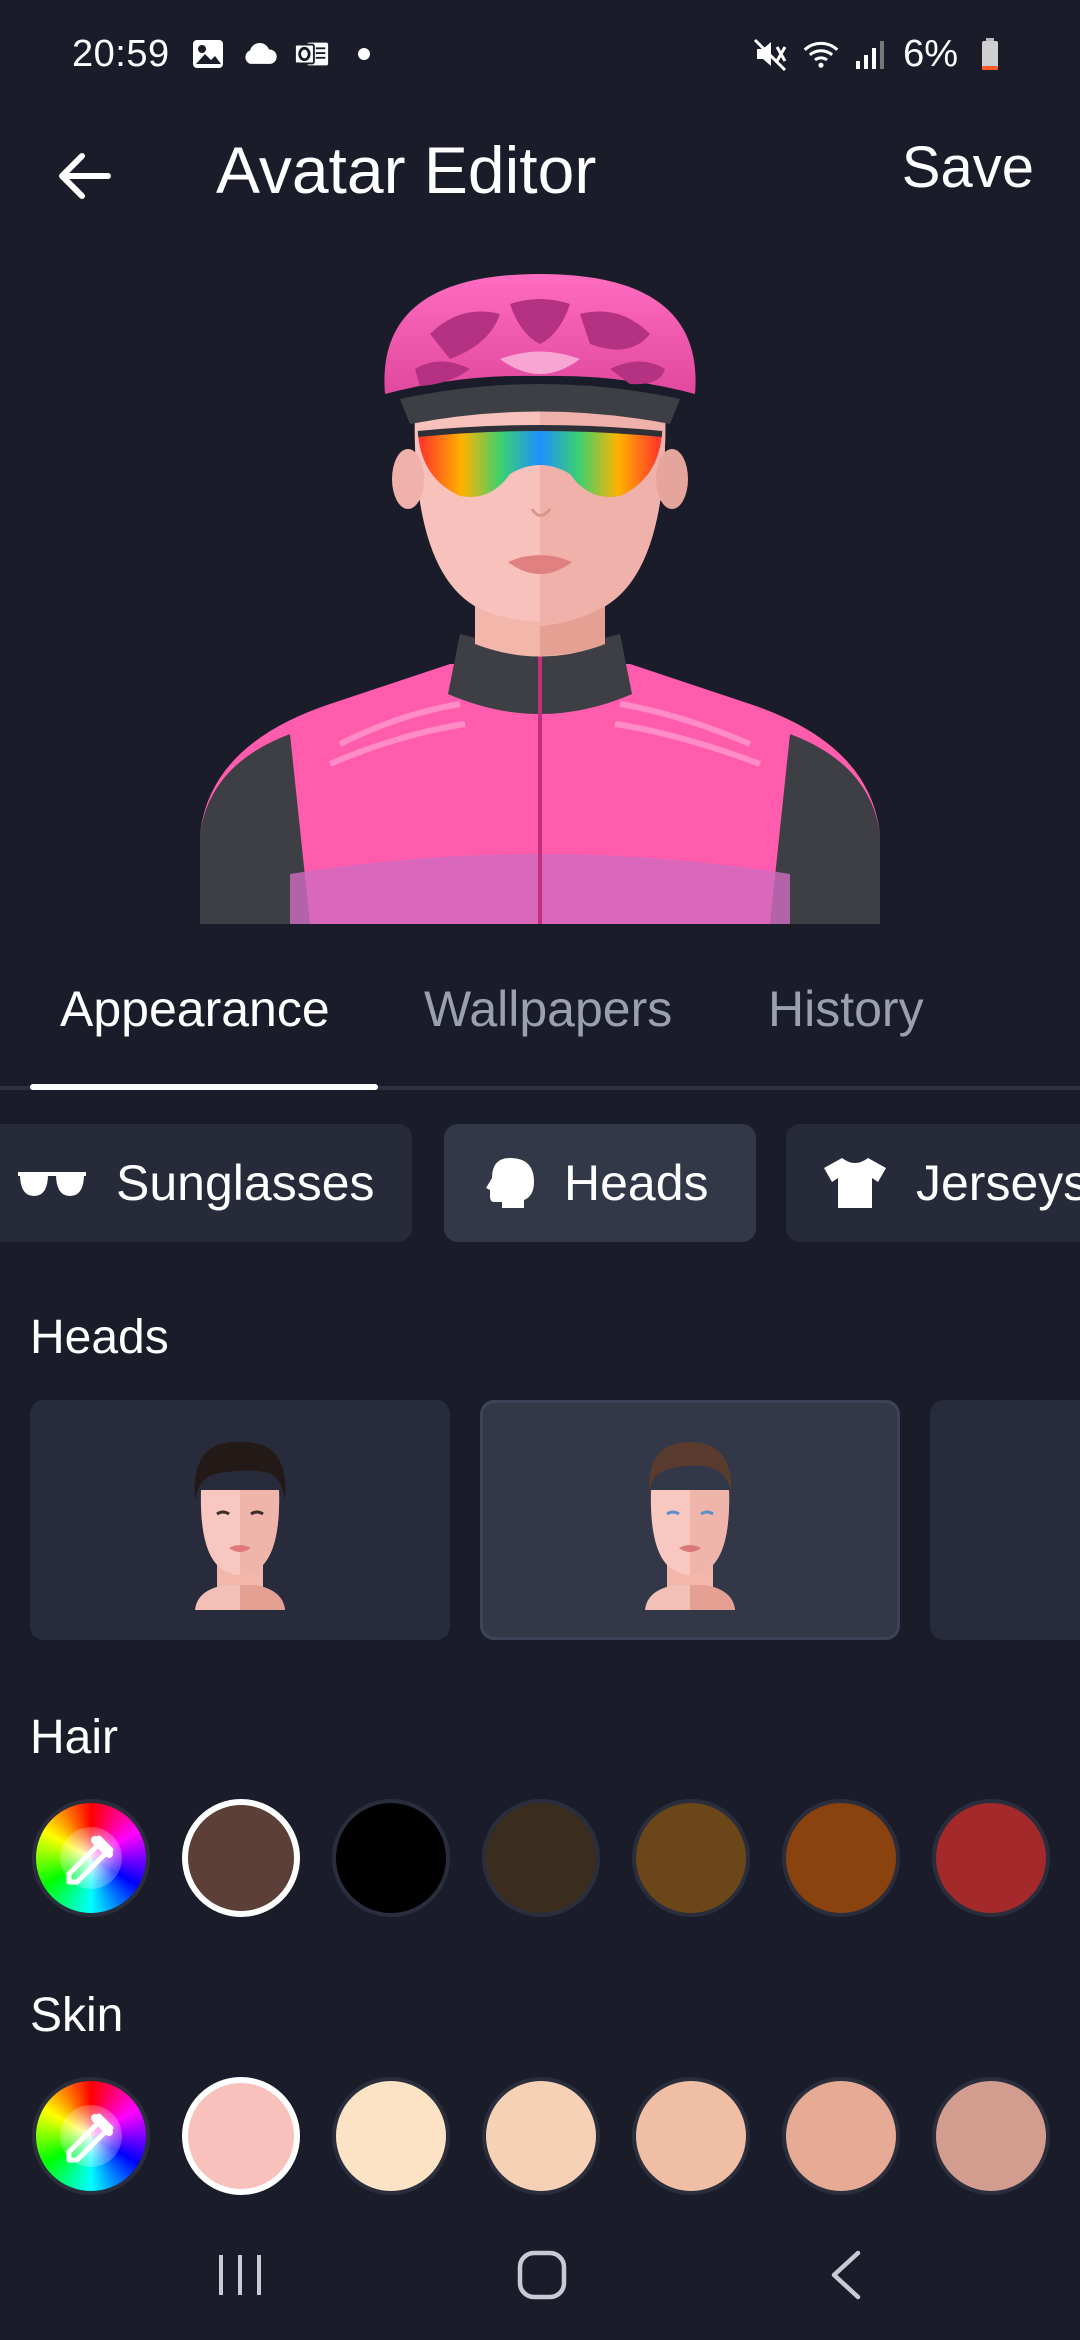  I want to click on cloud-icon, so click(260, 54).